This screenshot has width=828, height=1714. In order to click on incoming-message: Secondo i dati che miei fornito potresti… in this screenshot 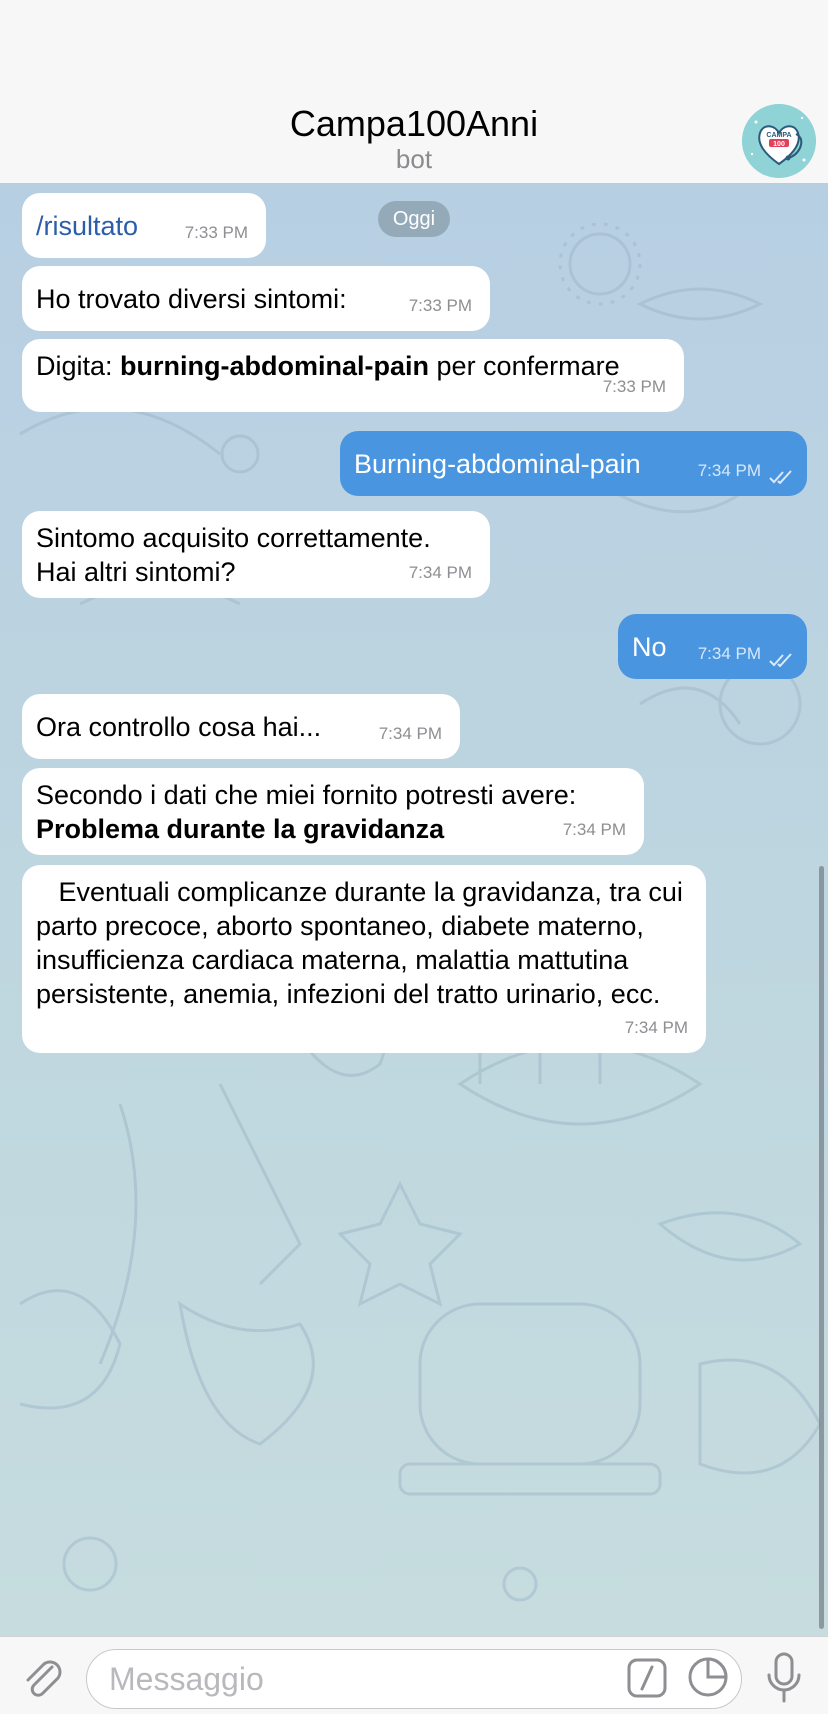, I will do `click(333, 811)`.